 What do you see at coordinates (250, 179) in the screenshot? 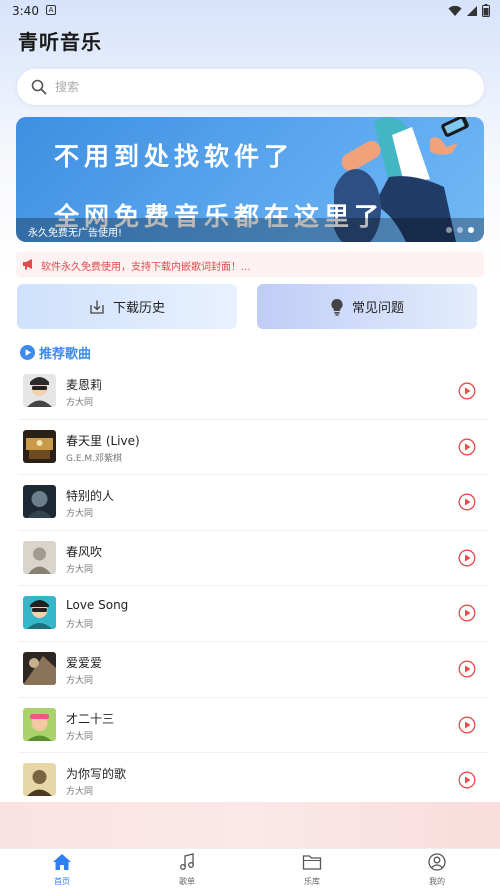
I see `promo-banner: 不用到处找软件了 全网免费音乐都在这里了 永久免费无广告使用!` at bounding box center [250, 179].